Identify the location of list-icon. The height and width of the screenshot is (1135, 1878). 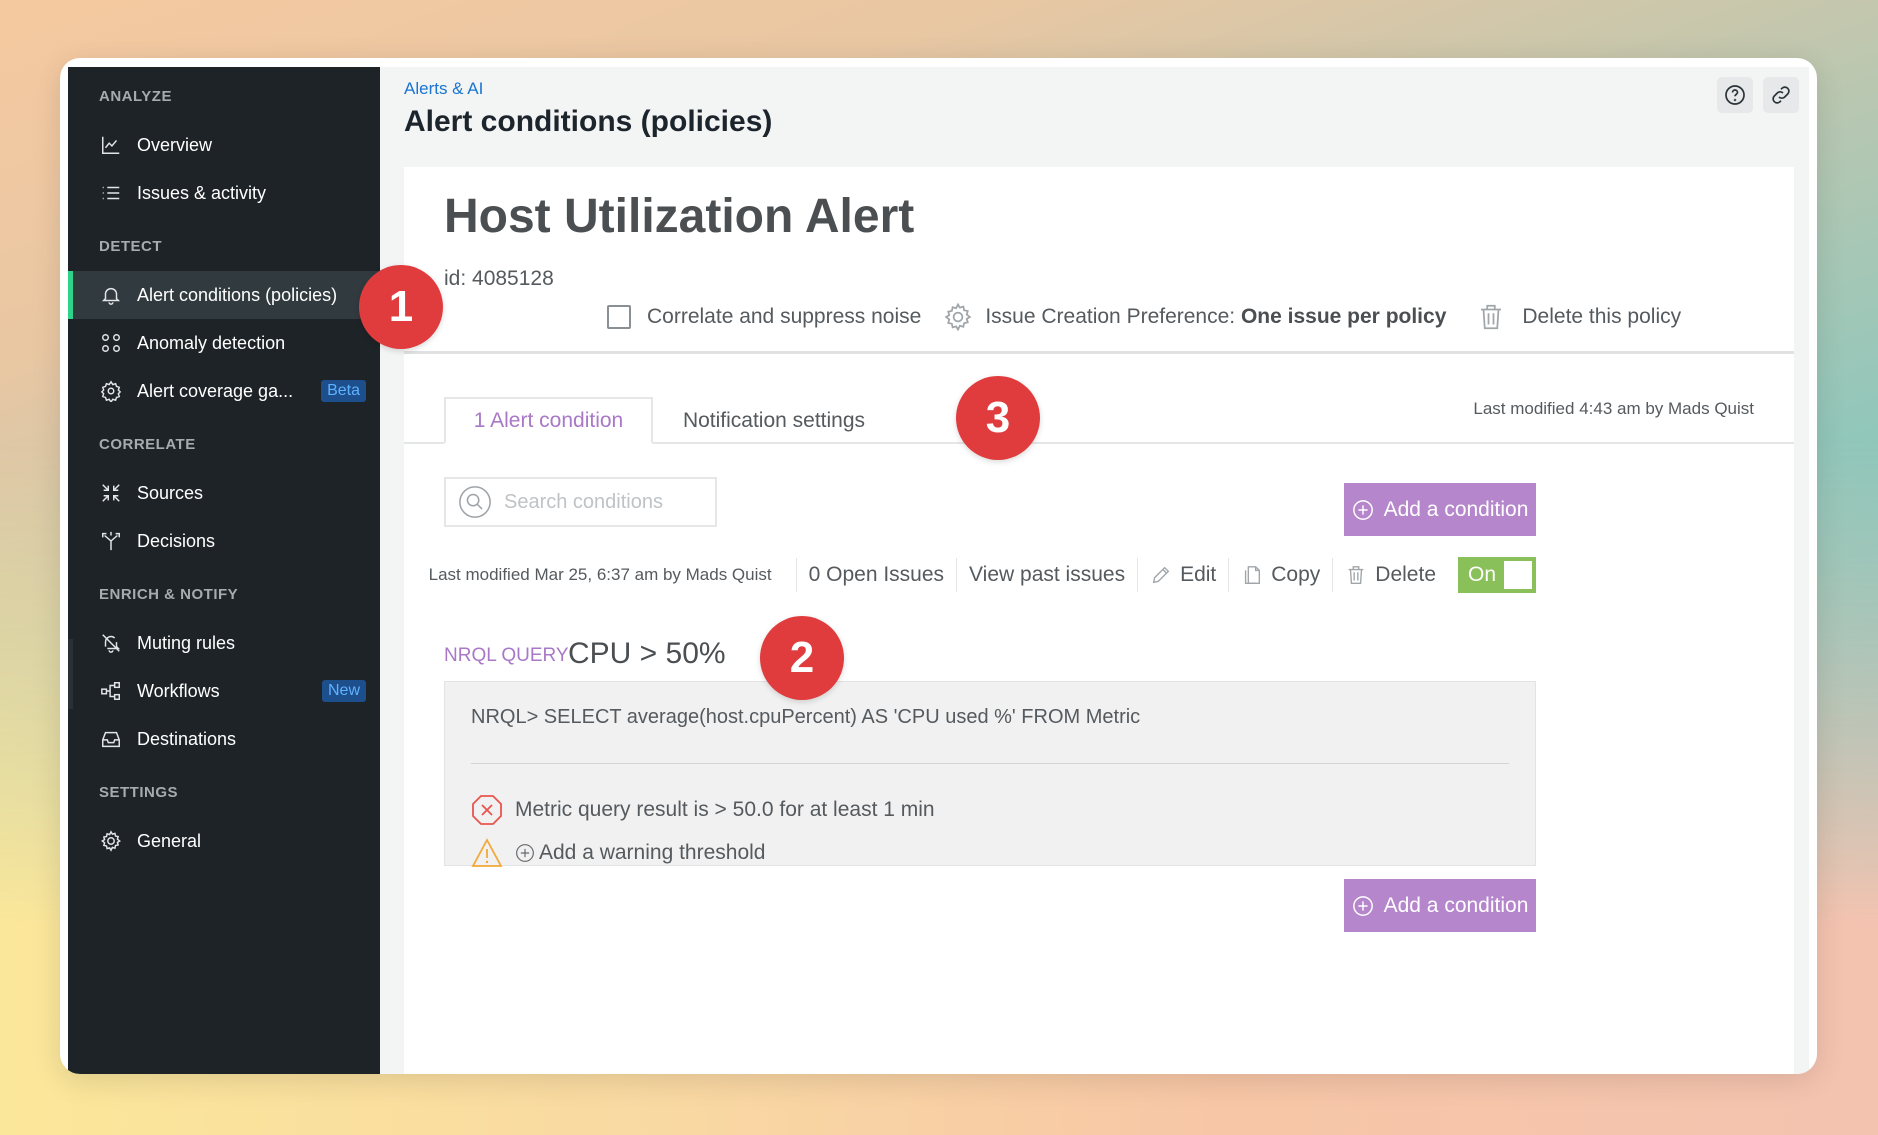
(111, 193).